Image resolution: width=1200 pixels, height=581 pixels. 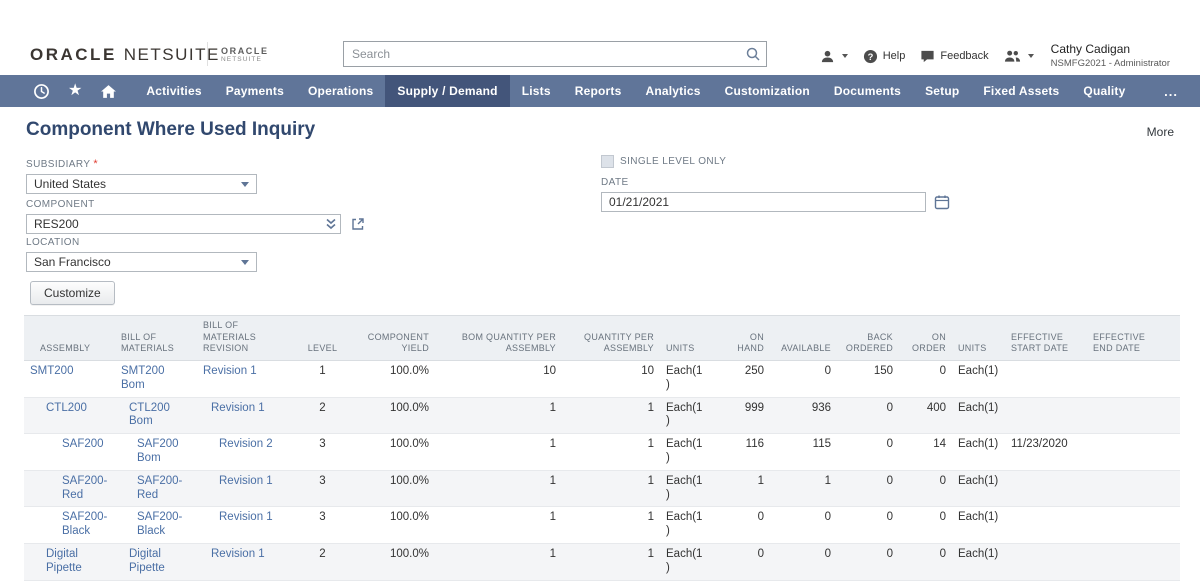 I want to click on date-field: DATE, so click(x=775, y=194).